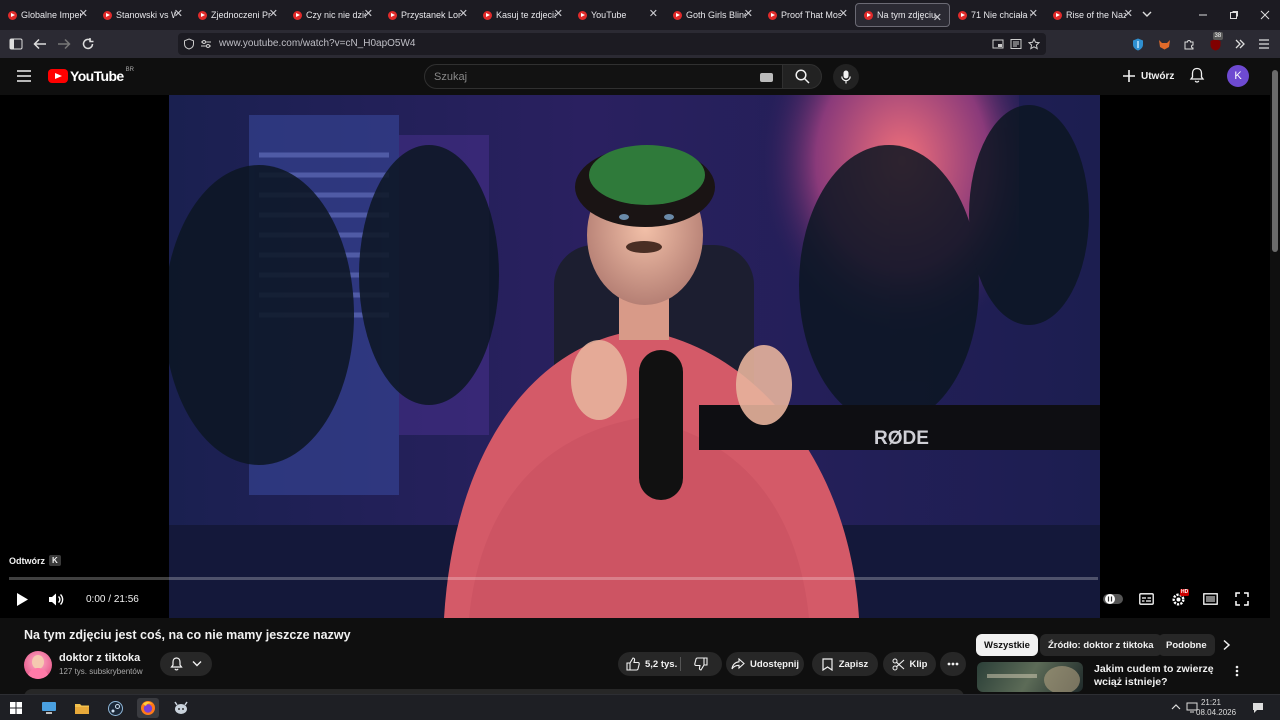 The height and width of the screenshot is (720, 1280). Describe the element at coordinates (1101, 645) in the screenshot. I see `chip-from-channel: Źródło: doktor z tiktoka` at that location.